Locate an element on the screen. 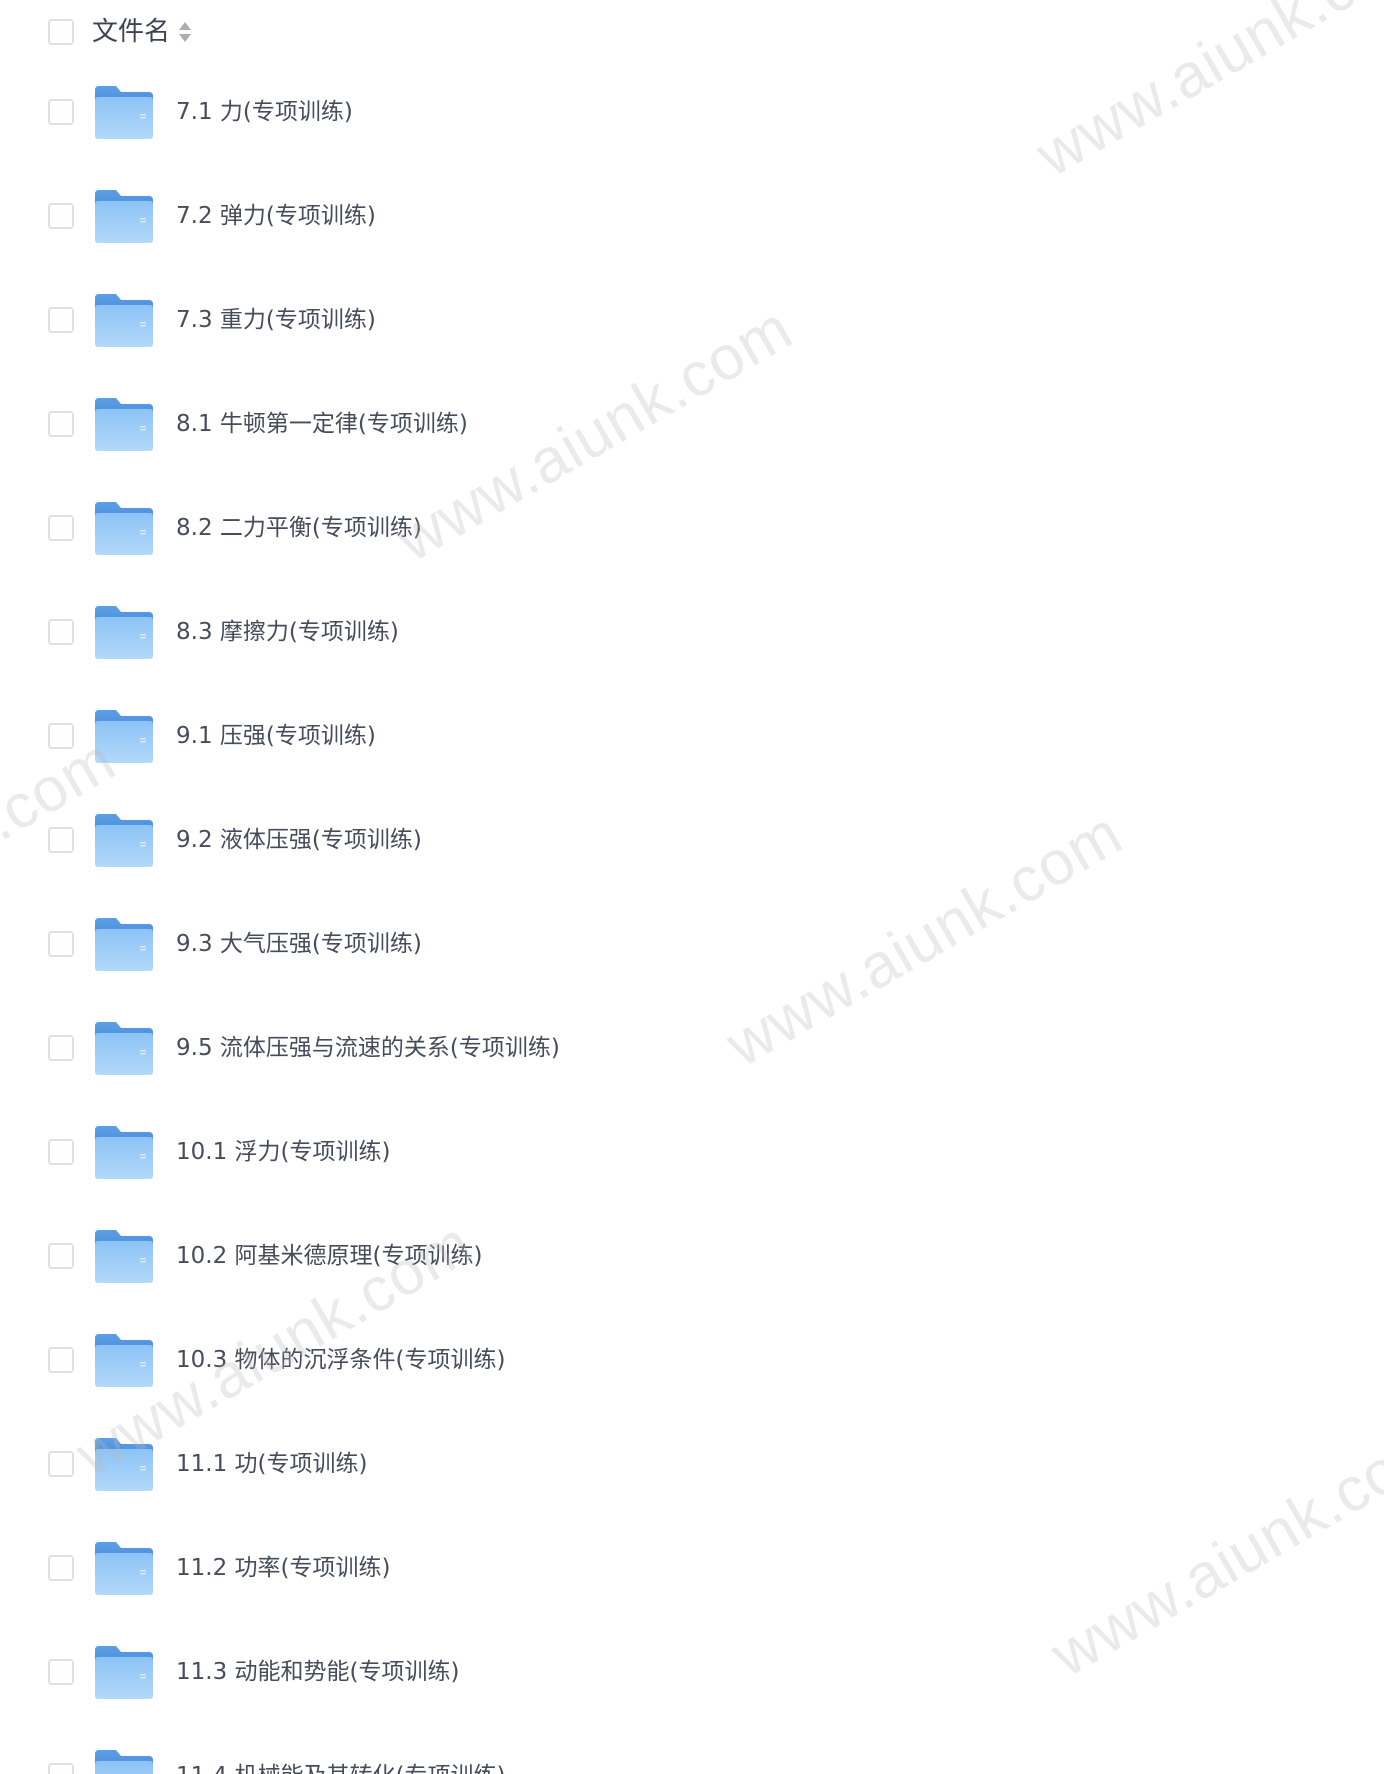  file-row: 9.1 压强(专项训练) is located at coordinates (692, 740).